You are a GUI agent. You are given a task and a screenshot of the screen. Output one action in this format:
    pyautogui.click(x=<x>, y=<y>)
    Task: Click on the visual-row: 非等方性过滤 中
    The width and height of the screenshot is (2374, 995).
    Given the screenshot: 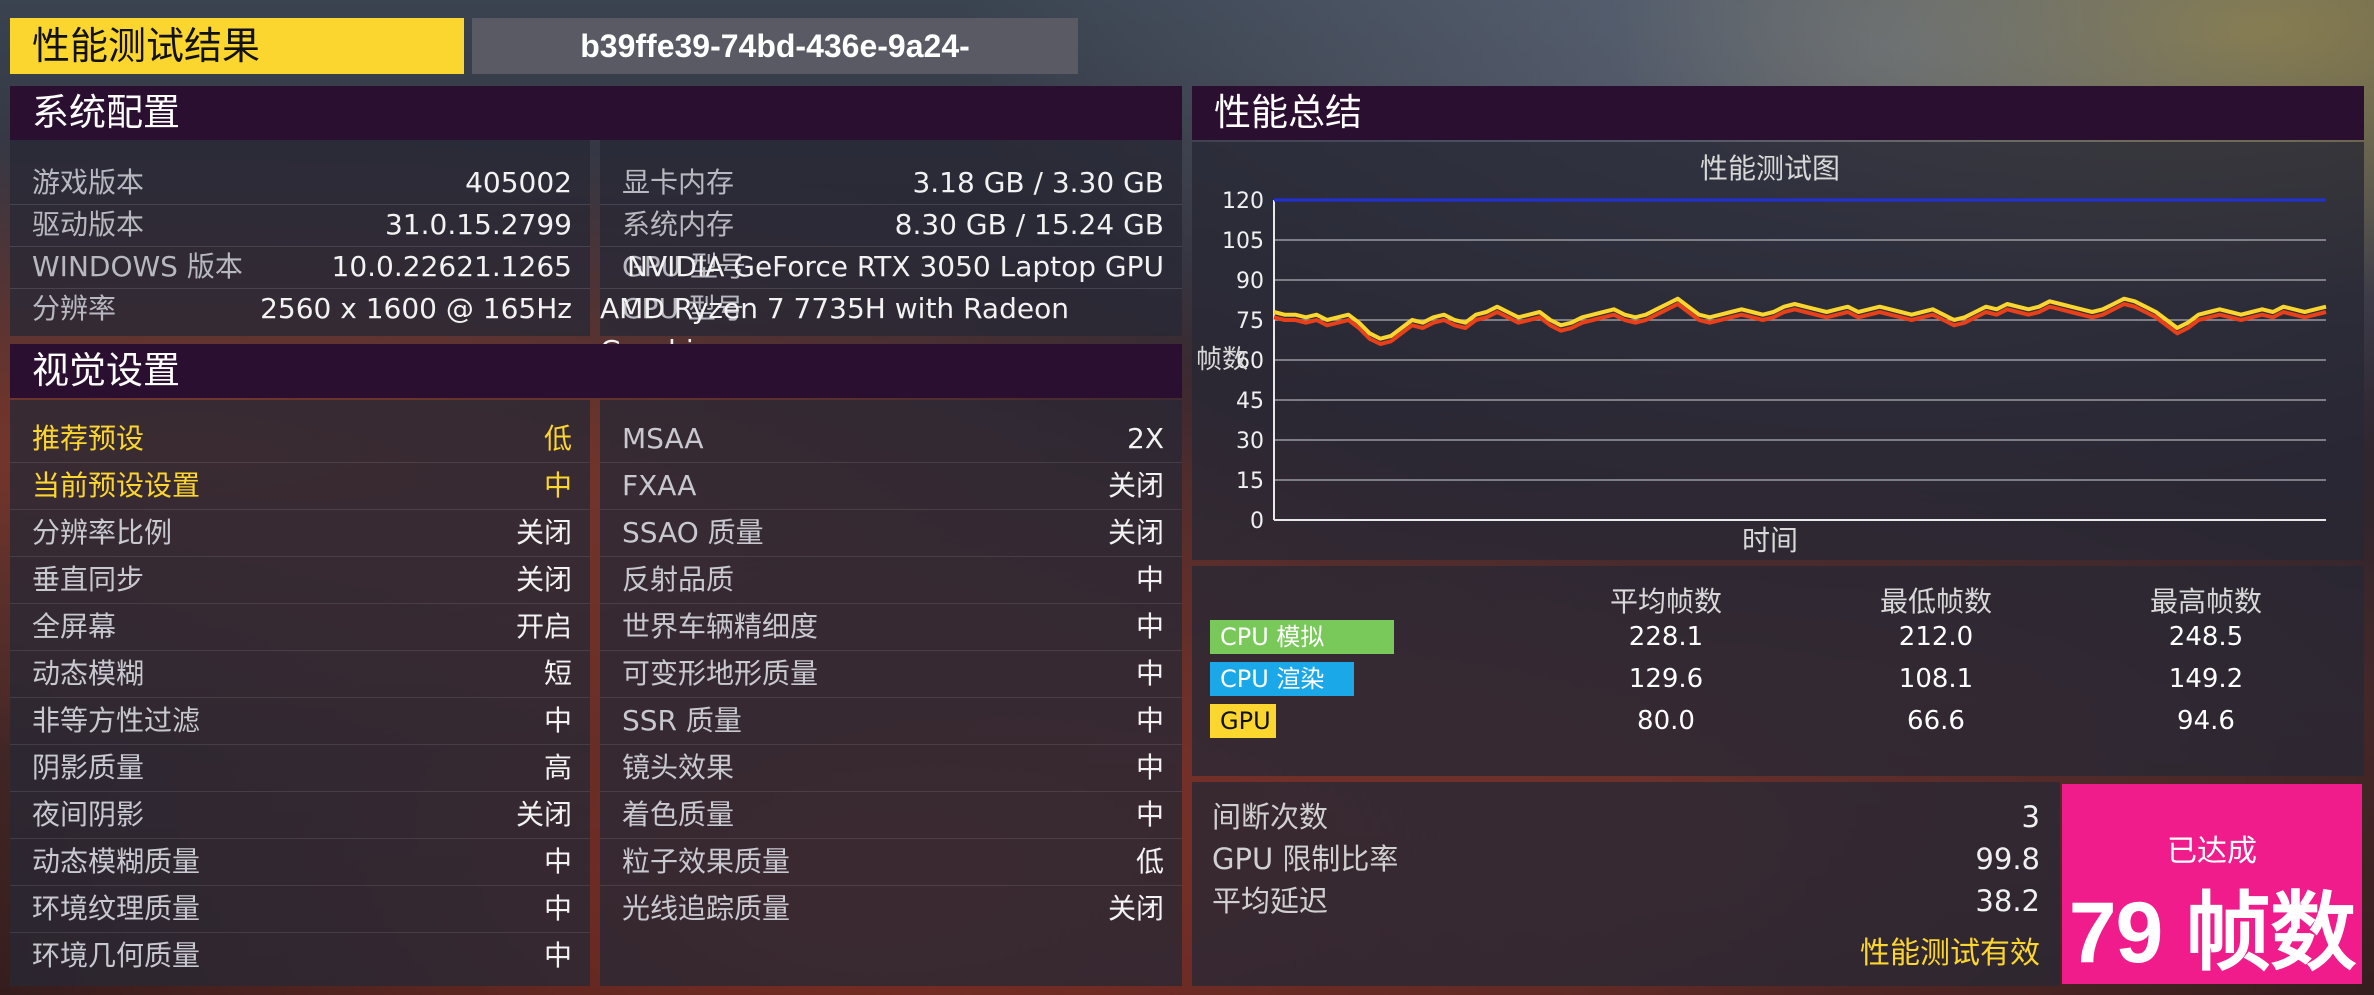 What is the action you would take?
    pyautogui.click(x=300, y=721)
    